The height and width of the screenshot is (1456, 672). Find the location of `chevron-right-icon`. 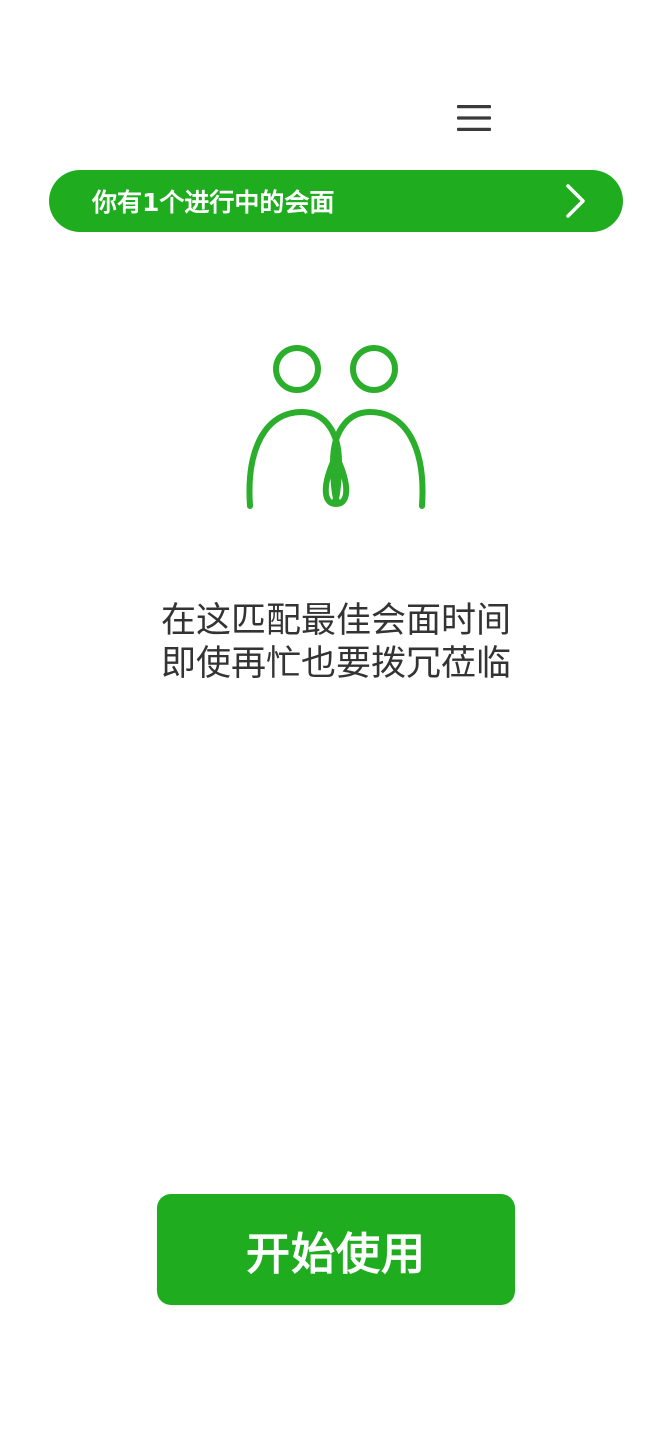

chevron-right-icon is located at coordinates (576, 201).